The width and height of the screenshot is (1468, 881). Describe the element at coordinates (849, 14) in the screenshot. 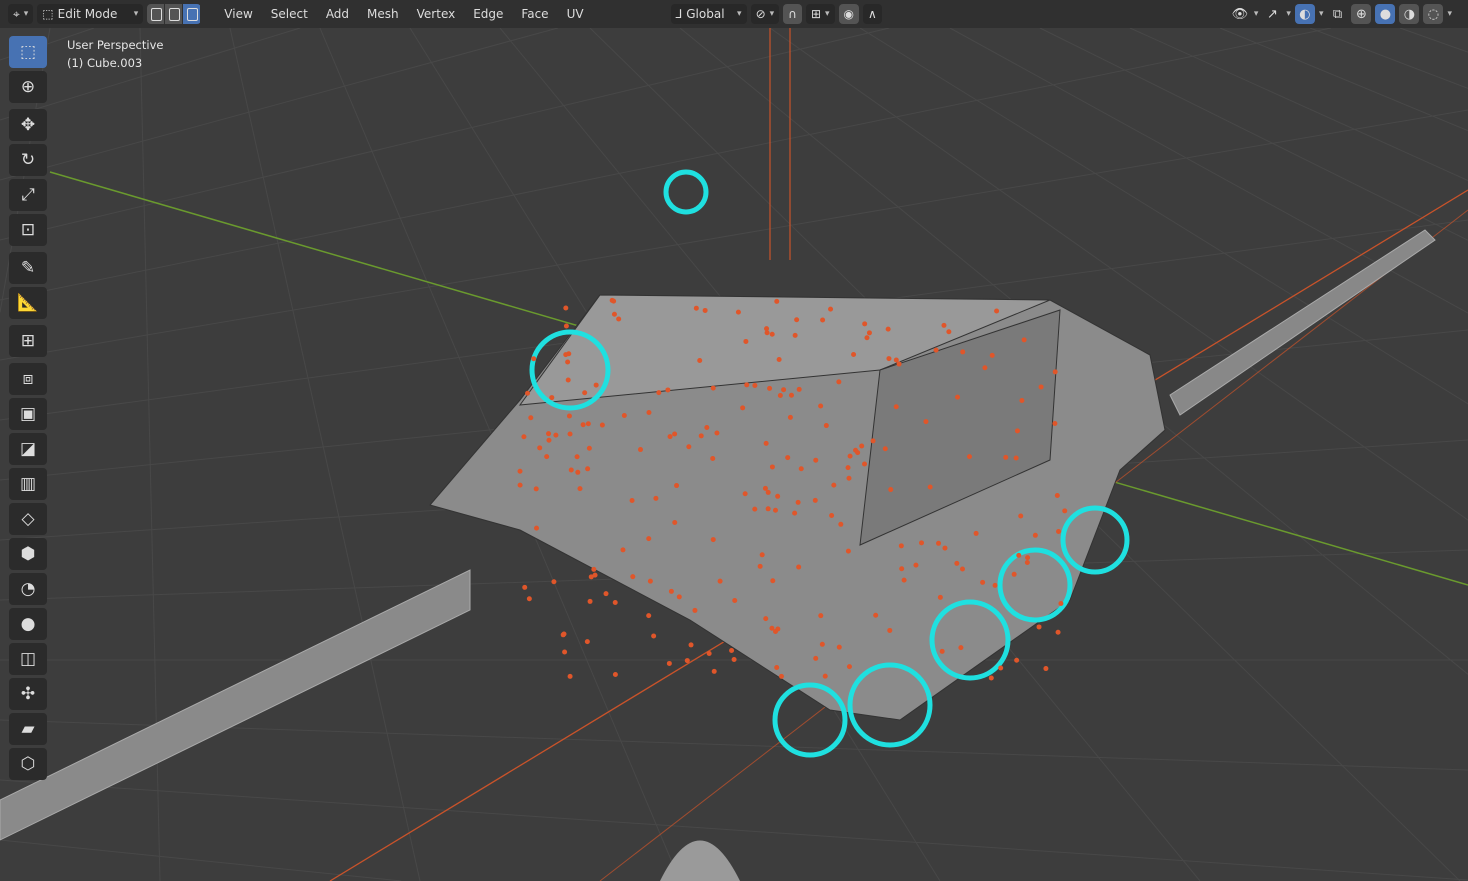

I see `proportional-edit-toggle: ◉` at that location.